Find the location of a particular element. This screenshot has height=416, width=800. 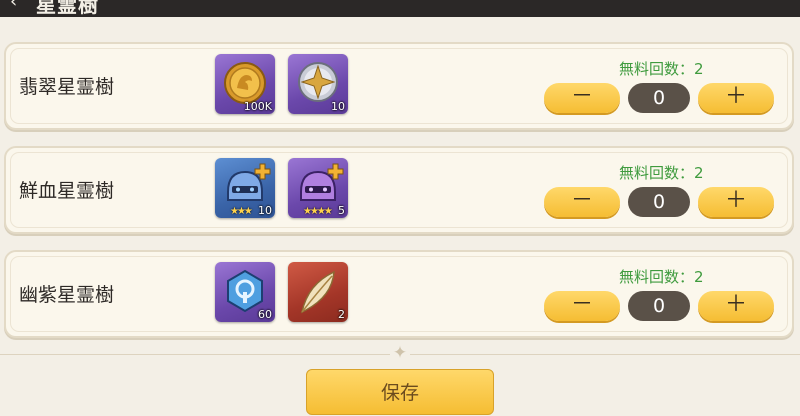

reward-item-compass-star: 10 is located at coordinates (318, 84).